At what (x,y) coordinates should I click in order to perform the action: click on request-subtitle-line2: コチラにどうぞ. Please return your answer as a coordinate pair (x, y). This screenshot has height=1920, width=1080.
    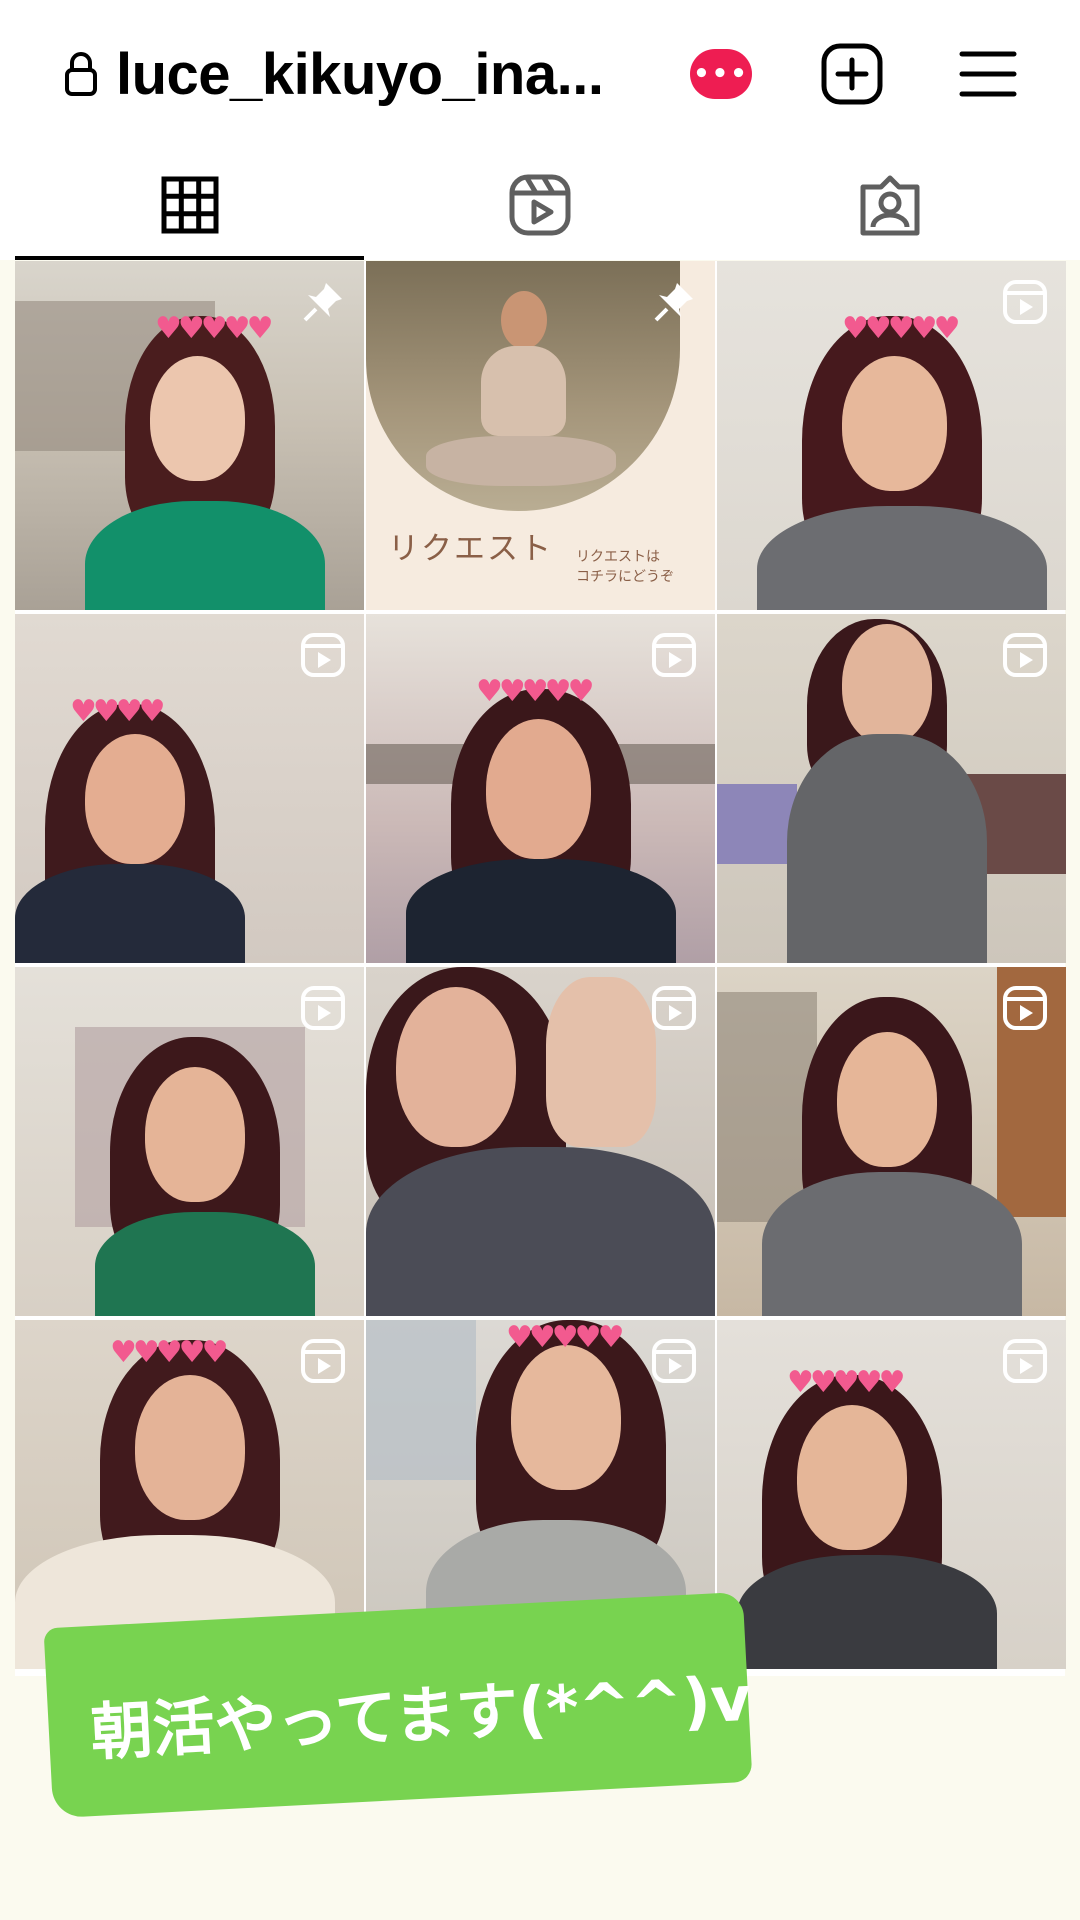
    Looking at the image, I should click on (625, 577).